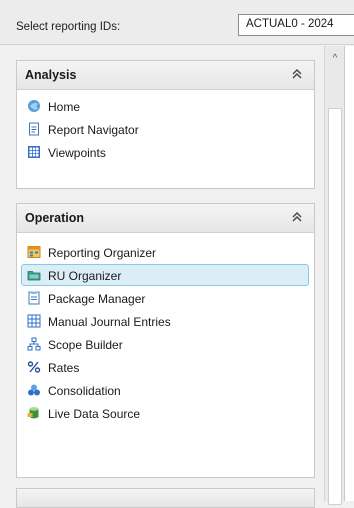 This screenshot has width=354, height=508. Describe the element at coordinates (64, 107) in the screenshot. I see `nav-item-label: Home` at that location.